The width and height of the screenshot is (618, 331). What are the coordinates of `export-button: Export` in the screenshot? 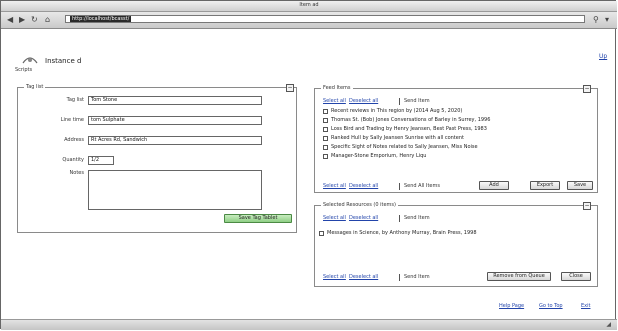 It's located at (545, 185).